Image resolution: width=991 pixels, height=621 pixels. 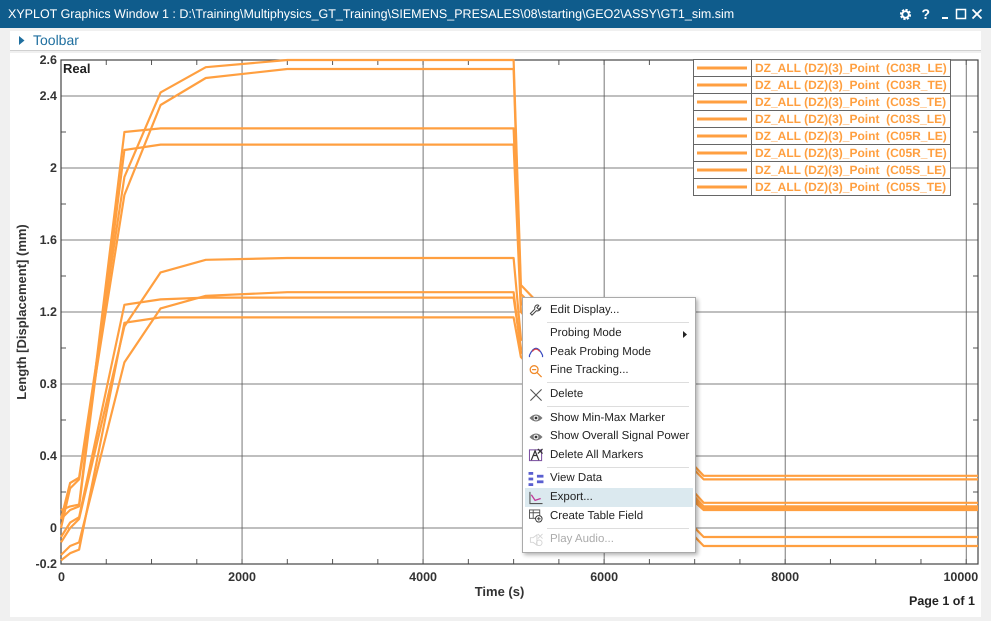 I want to click on legend-label: DZ_ALL (DZ)(3)_Point (C05R_TE), so click(x=851, y=153).